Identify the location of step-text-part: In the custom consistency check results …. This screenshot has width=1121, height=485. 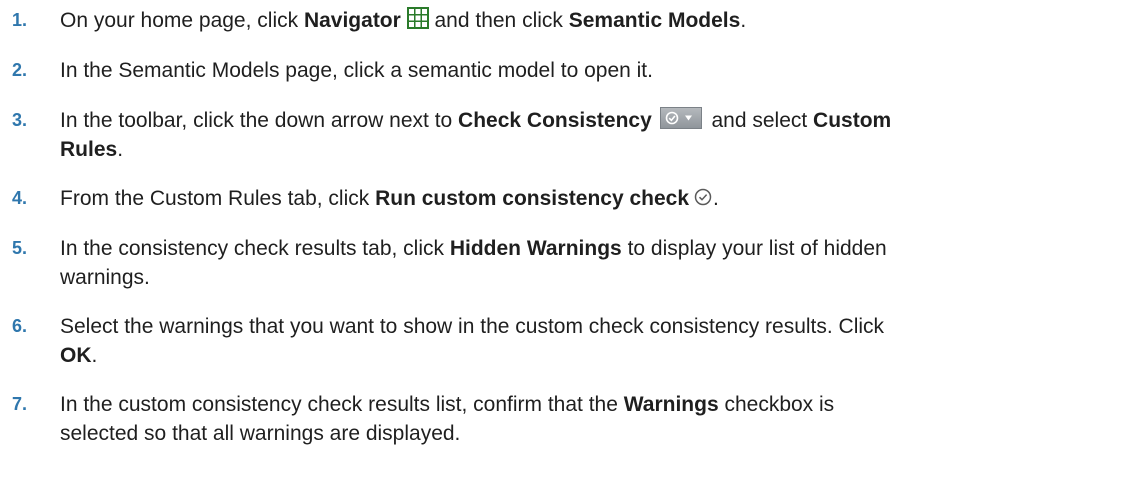
(342, 404).